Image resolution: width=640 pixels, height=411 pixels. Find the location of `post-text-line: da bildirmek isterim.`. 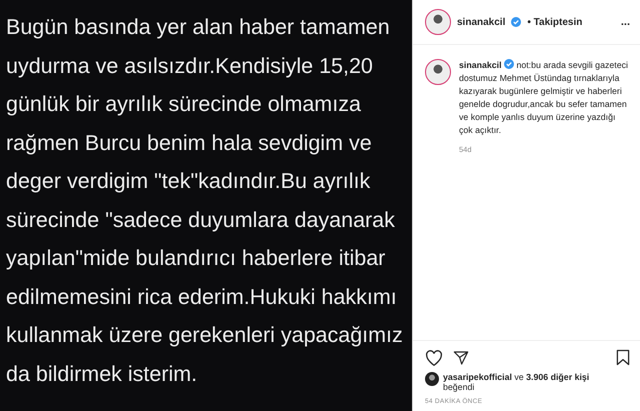

post-text-line: da bildirmek isterim. is located at coordinates (102, 374).